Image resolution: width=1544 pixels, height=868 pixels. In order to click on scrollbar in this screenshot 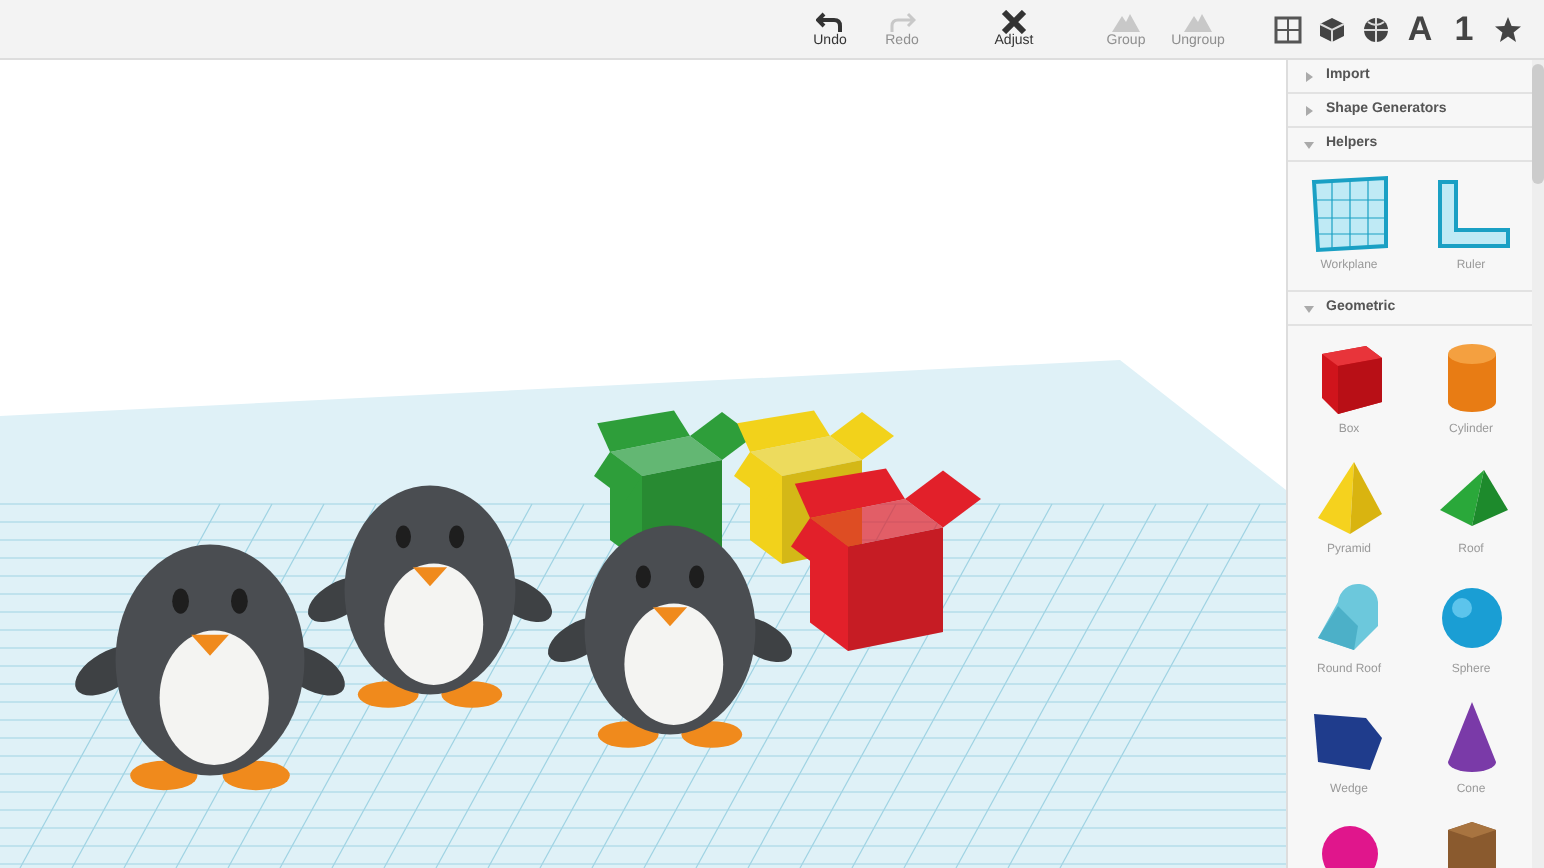, I will do `click(1538, 464)`.